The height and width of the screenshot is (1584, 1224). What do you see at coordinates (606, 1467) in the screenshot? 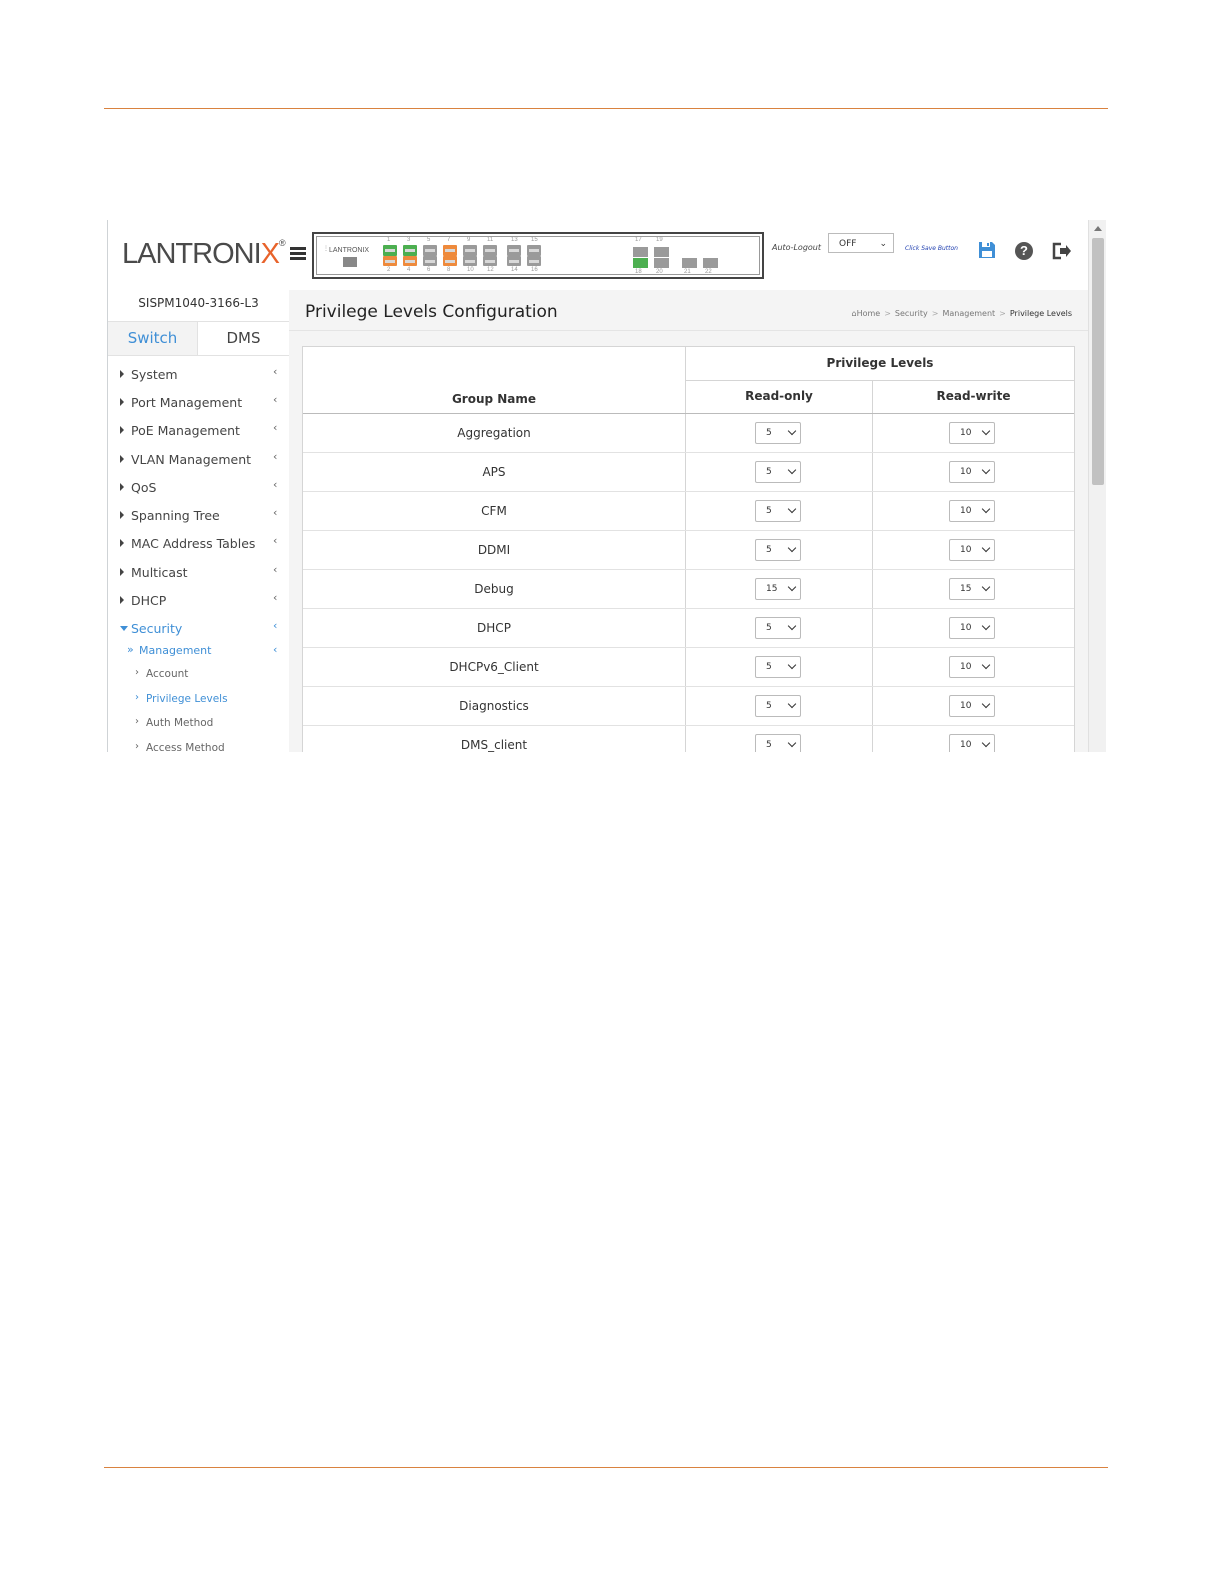
I see `document-footer-rule` at bounding box center [606, 1467].